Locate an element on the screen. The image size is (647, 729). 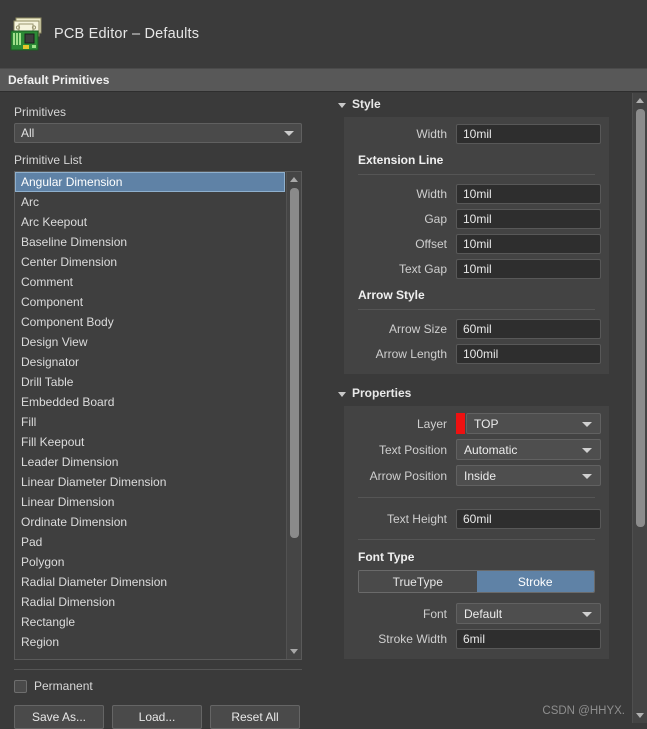
list-item: Fill Keepout is located at coordinates (150, 442).